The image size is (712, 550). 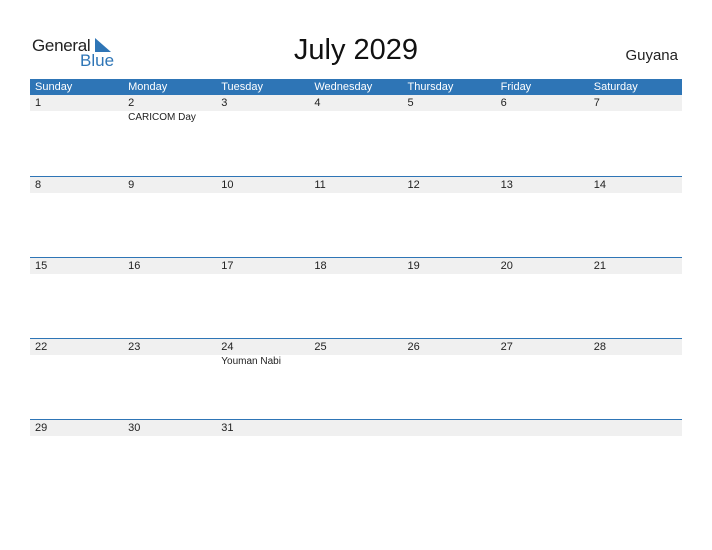 What do you see at coordinates (162, 117) in the screenshot?
I see `holiday-label: CARICOM Day` at bounding box center [162, 117].